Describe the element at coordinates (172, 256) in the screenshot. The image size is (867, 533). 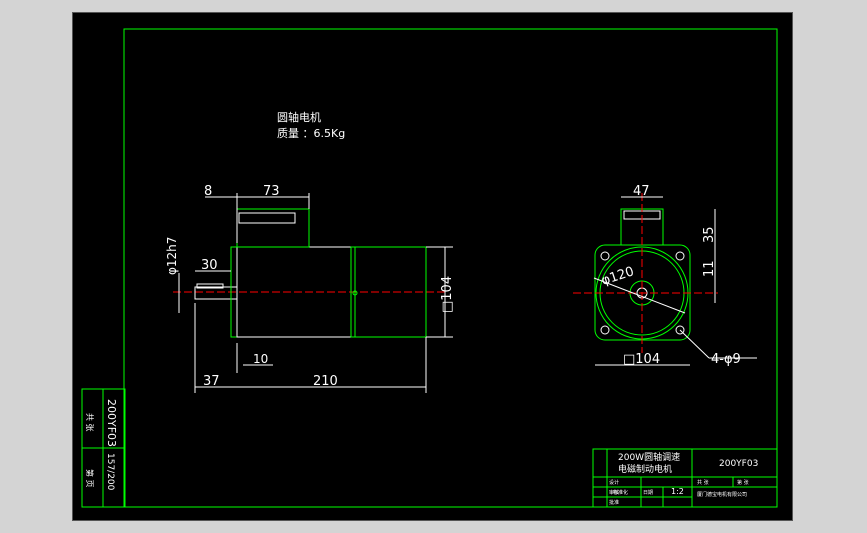
I see `dim-shaft-dia: φ12h7` at that location.